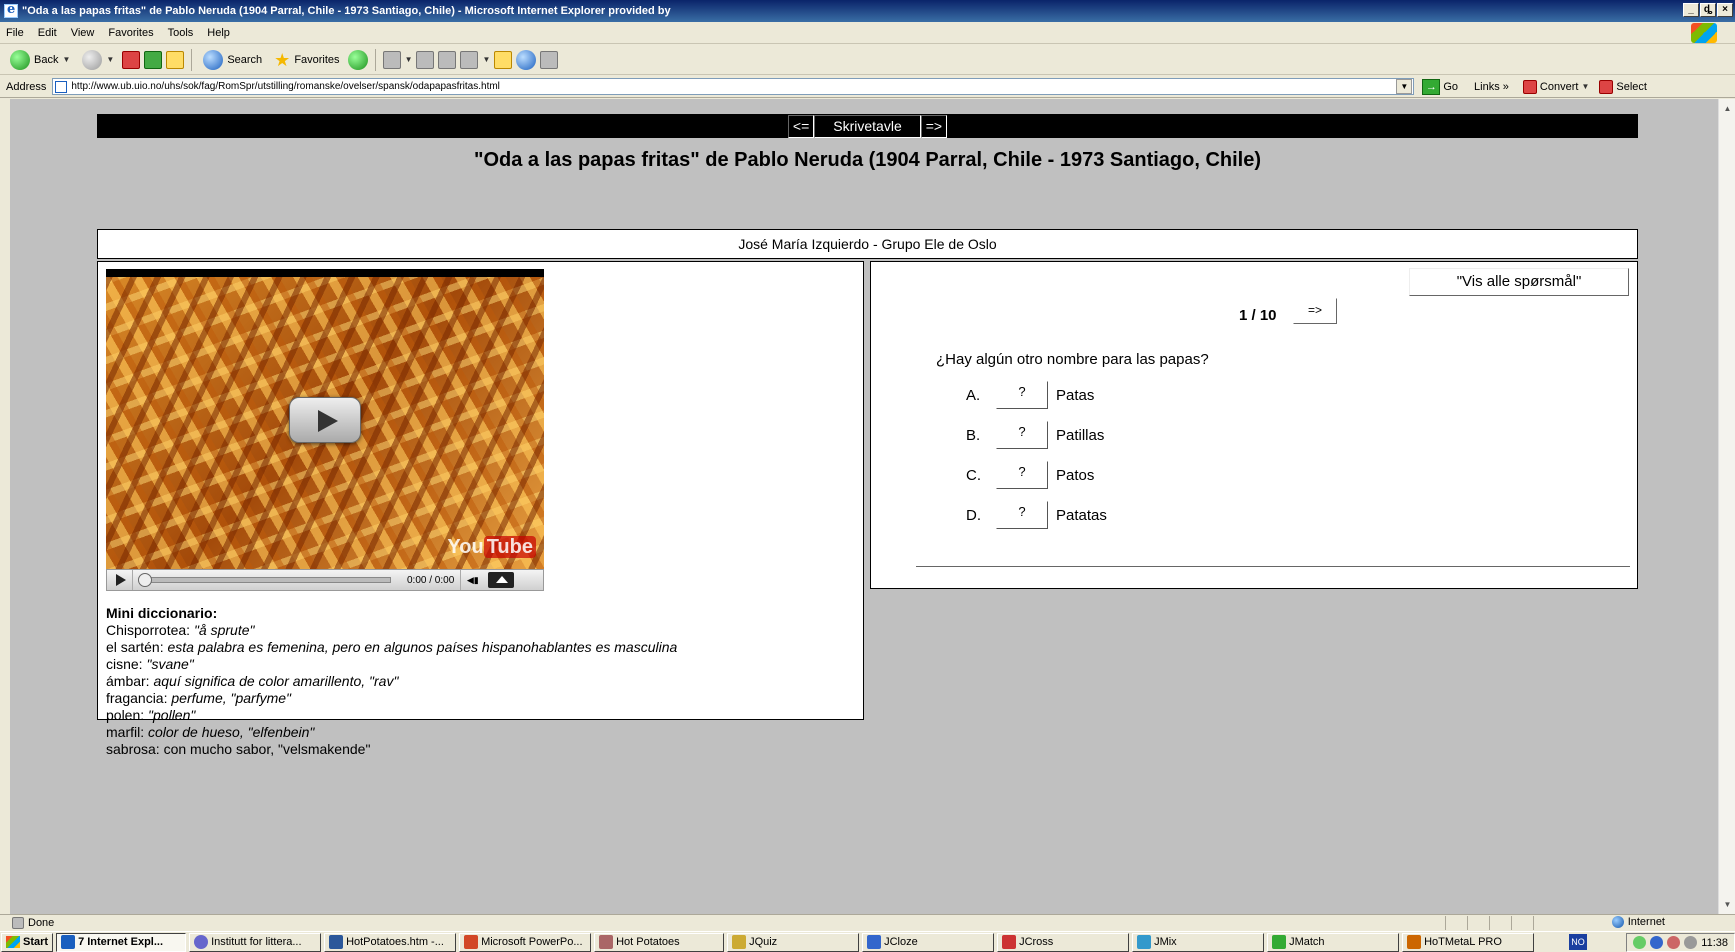 This screenshot has width=1735, height=952. What do you see at coordinates (1623, 86) in the screenshot?
I see `select-button: Select` at bounding box center [1623, 86].